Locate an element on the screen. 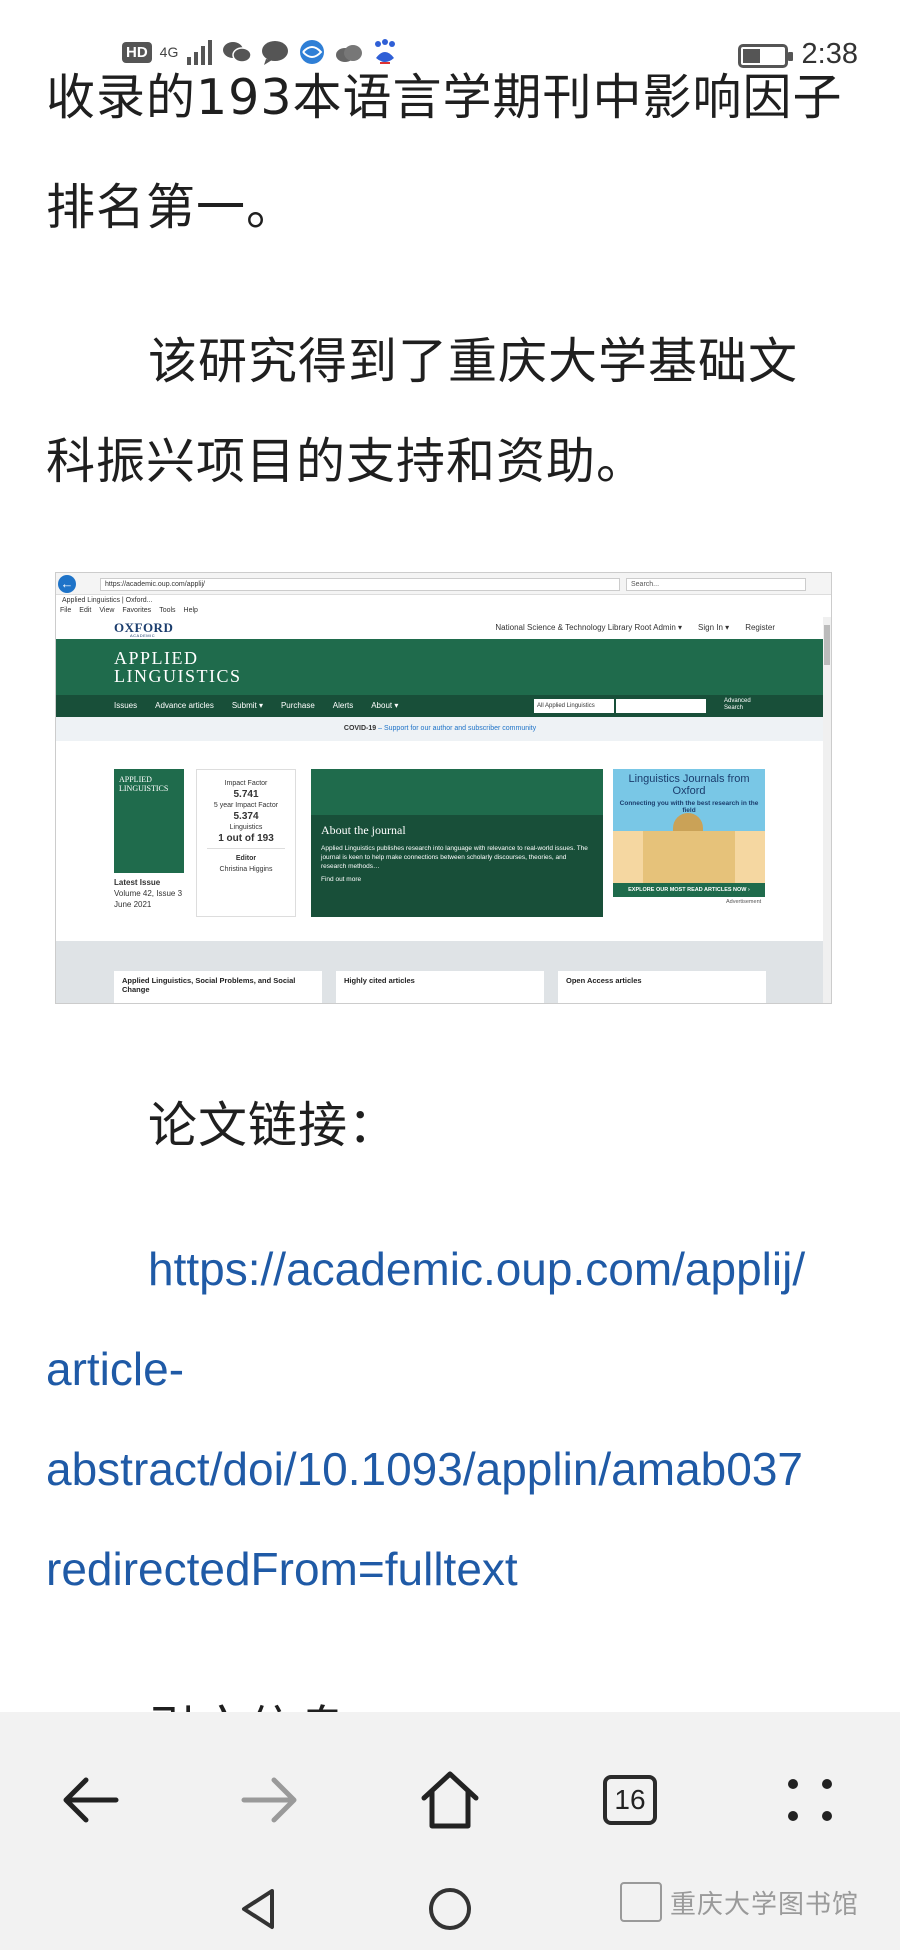 The width and height of the screenshot is (900, 1950). menu-item: Favorites is located at coordinates (137, 610).